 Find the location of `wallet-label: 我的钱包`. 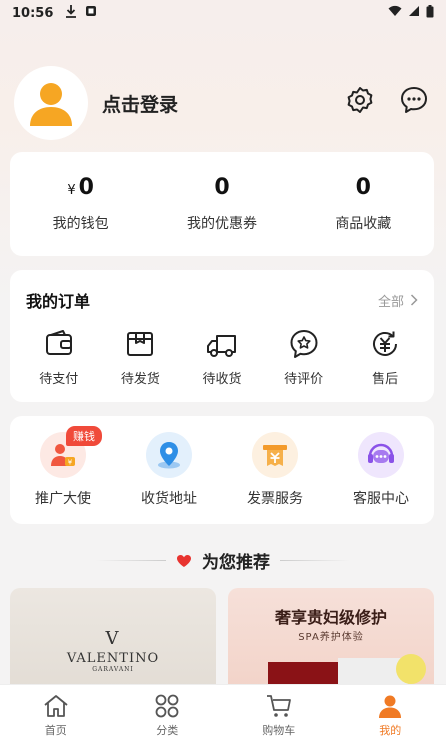

wallet-label: 我的钱包 is located at coordinates (80, 224).